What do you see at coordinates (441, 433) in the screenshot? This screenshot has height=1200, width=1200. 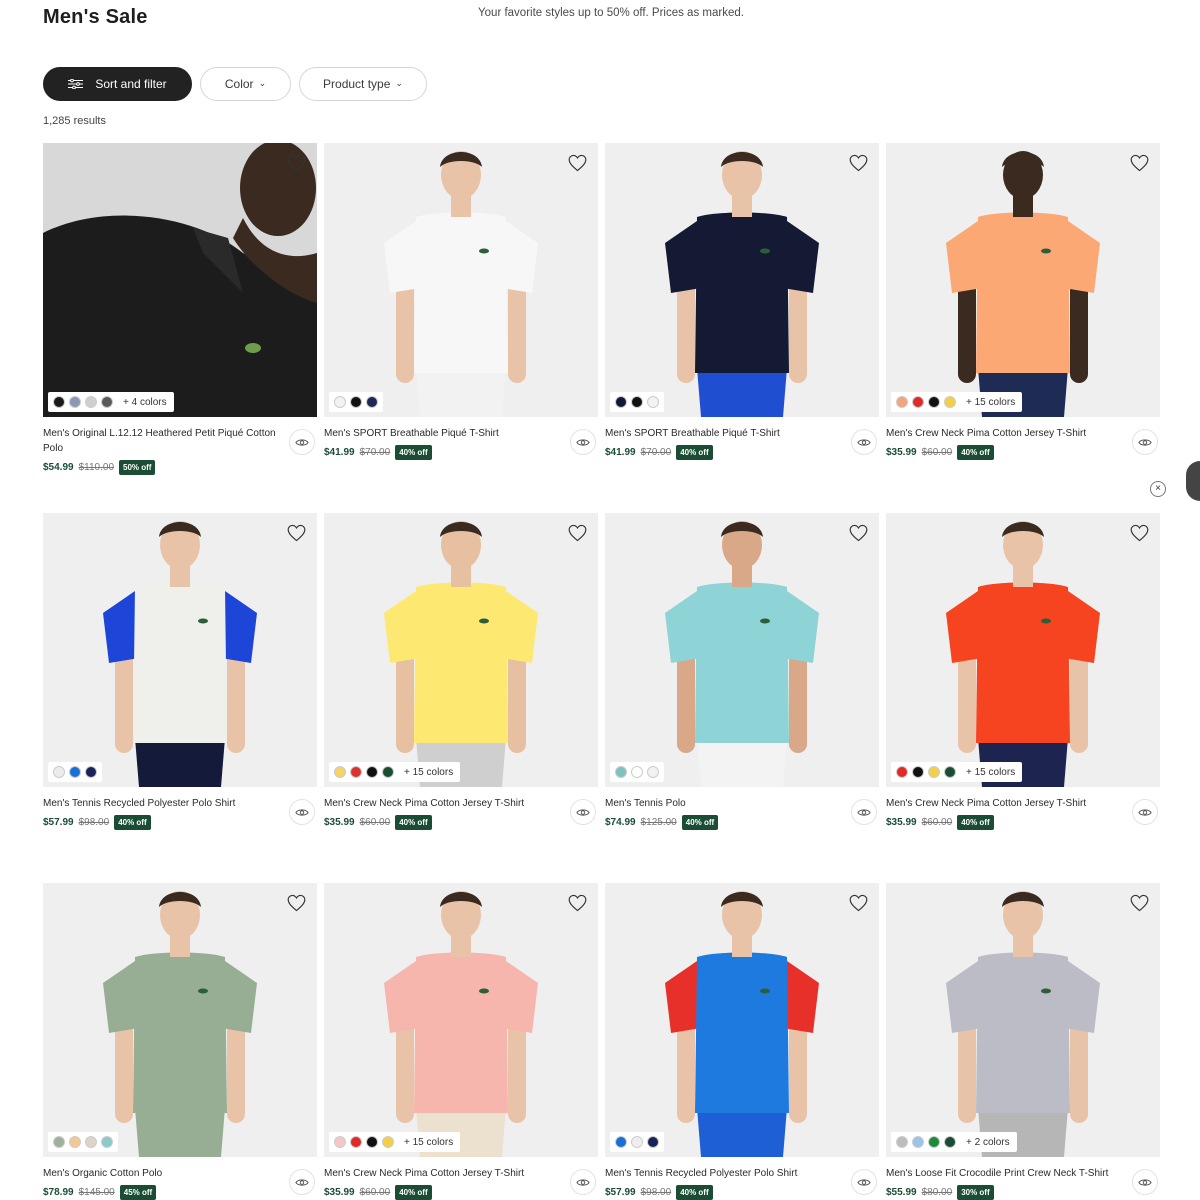 I see `product-name: Men's SPORT Breathable Piqué T-Shirt` at bounding box center [441, 433].